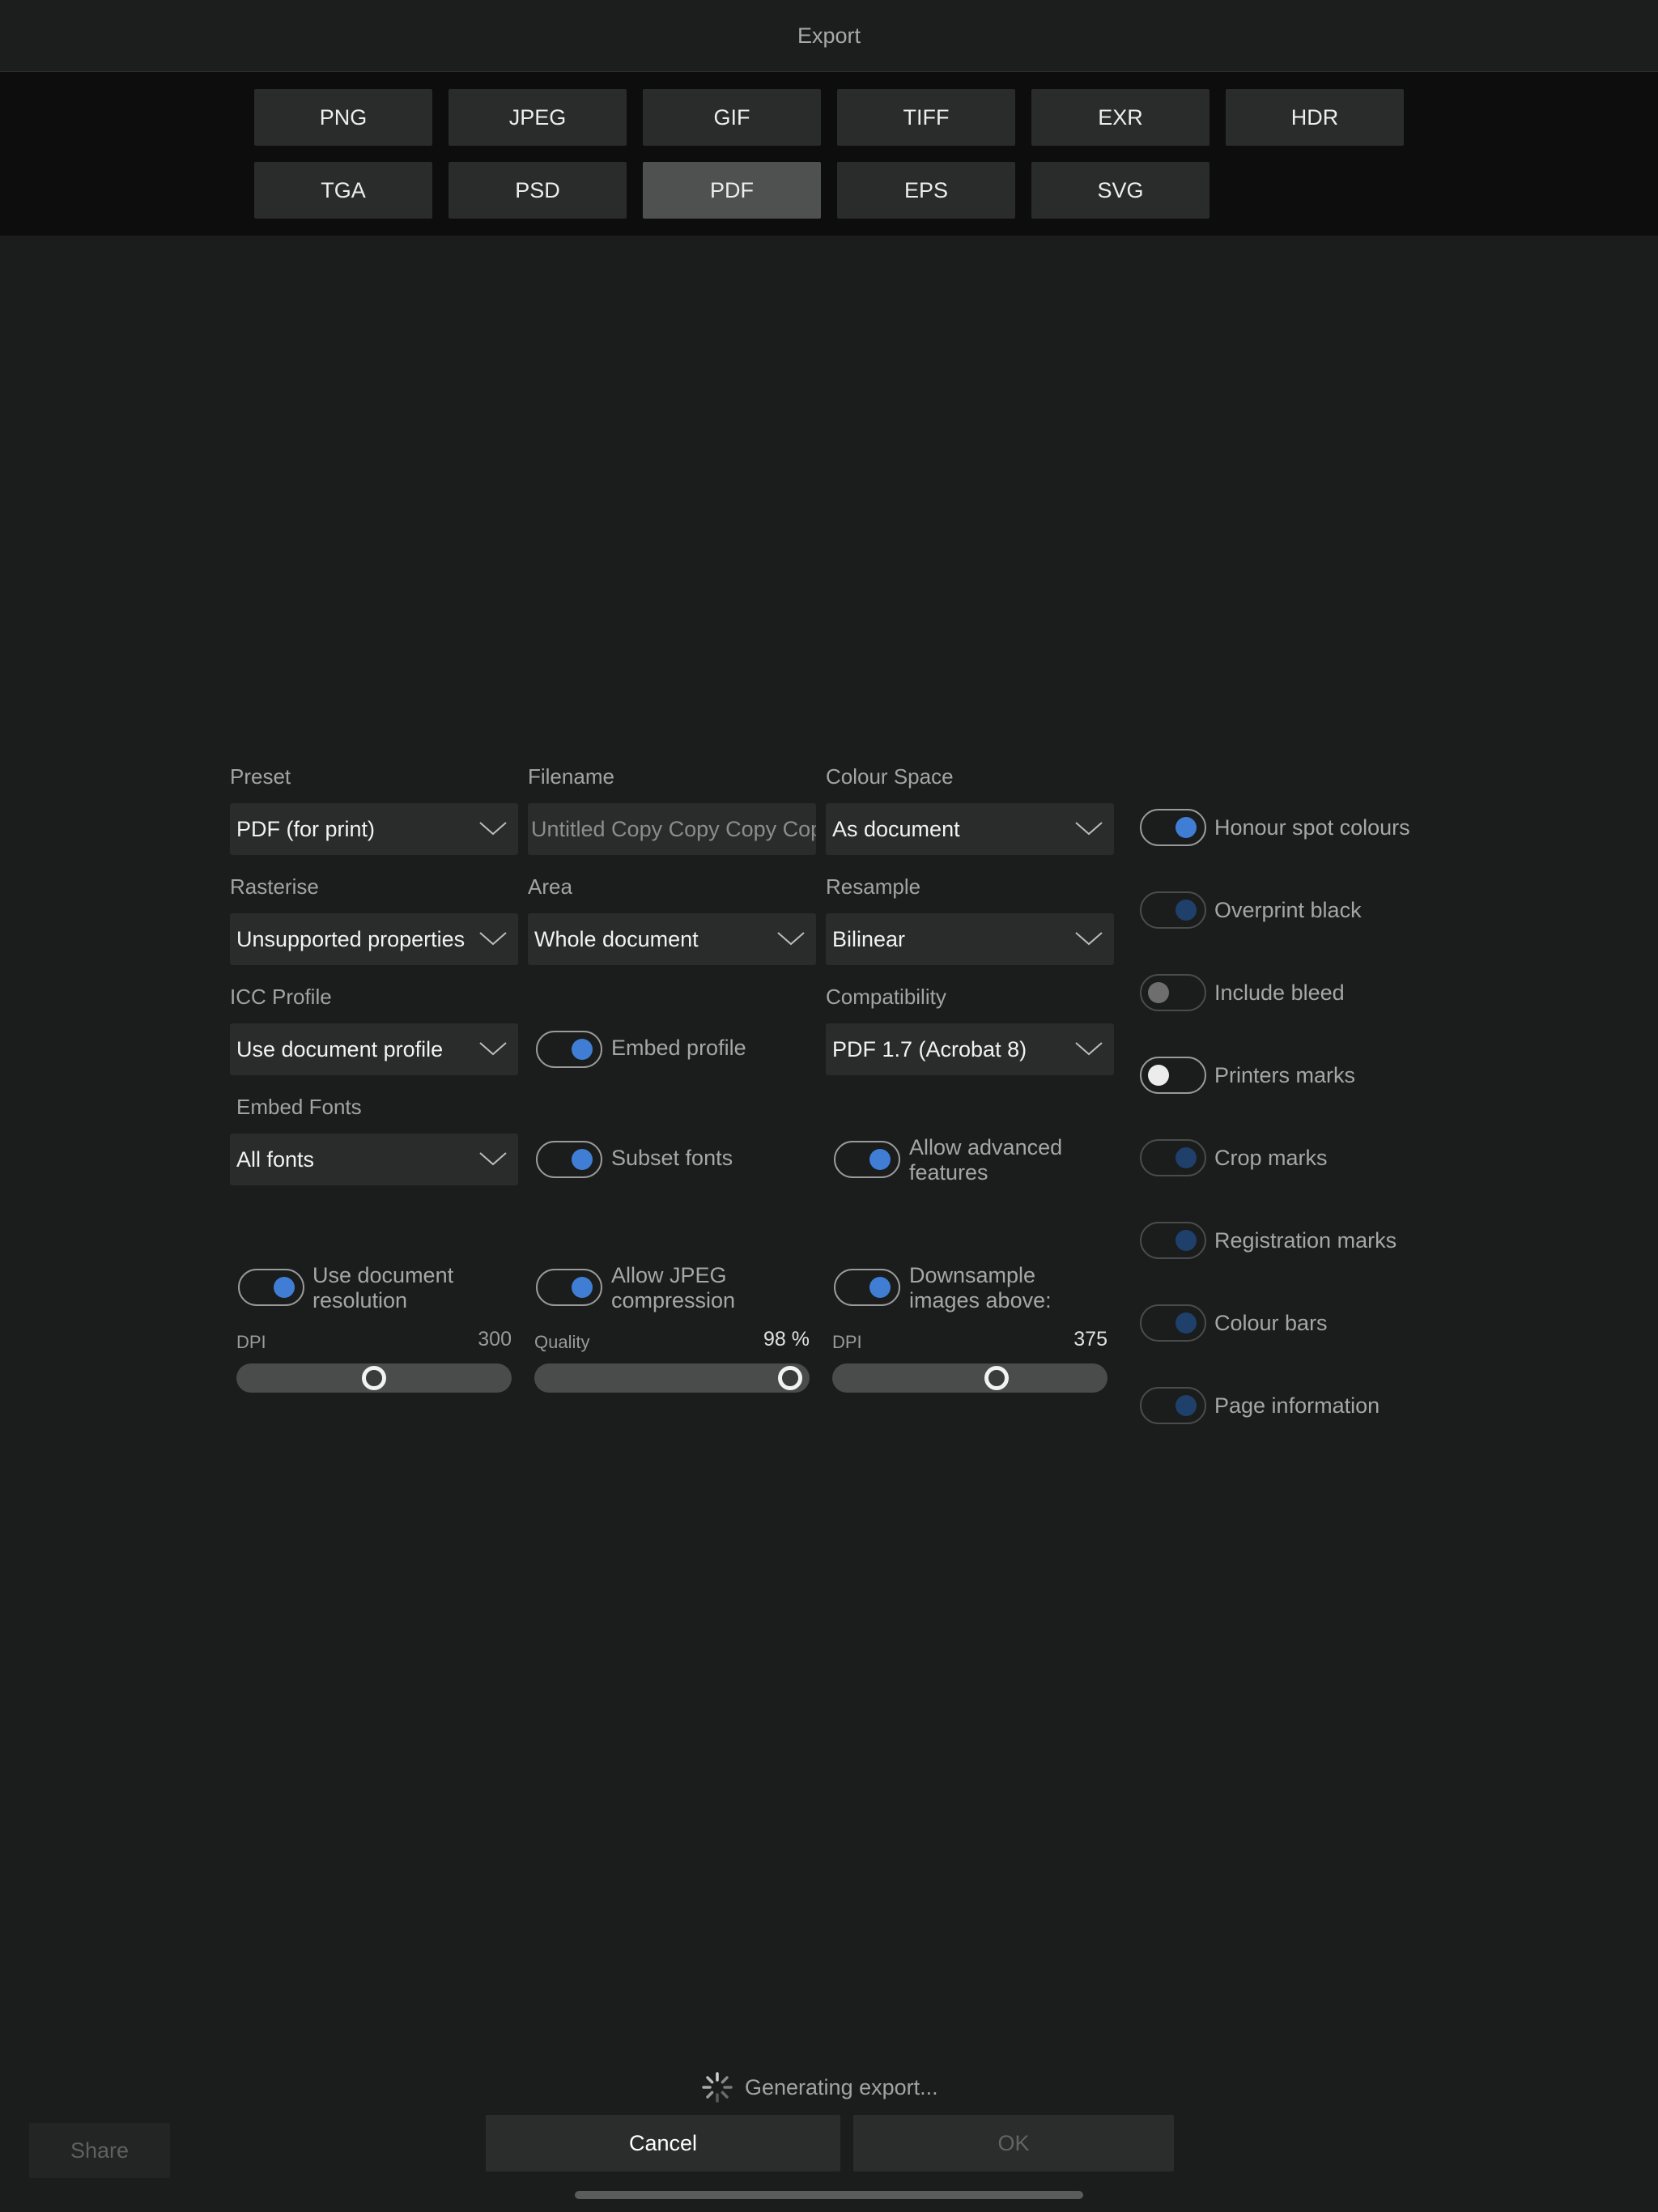 The height and width of the screenshot is (2212, 1658). What do you see at coordinates (886, 997) in the screenshot?
I see `compatibility-label: Compatibility` at bounding box center [886, 997].